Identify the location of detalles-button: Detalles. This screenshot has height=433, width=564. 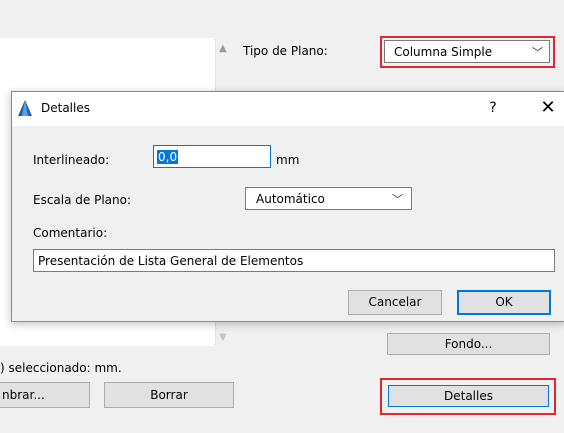
(468, 396).